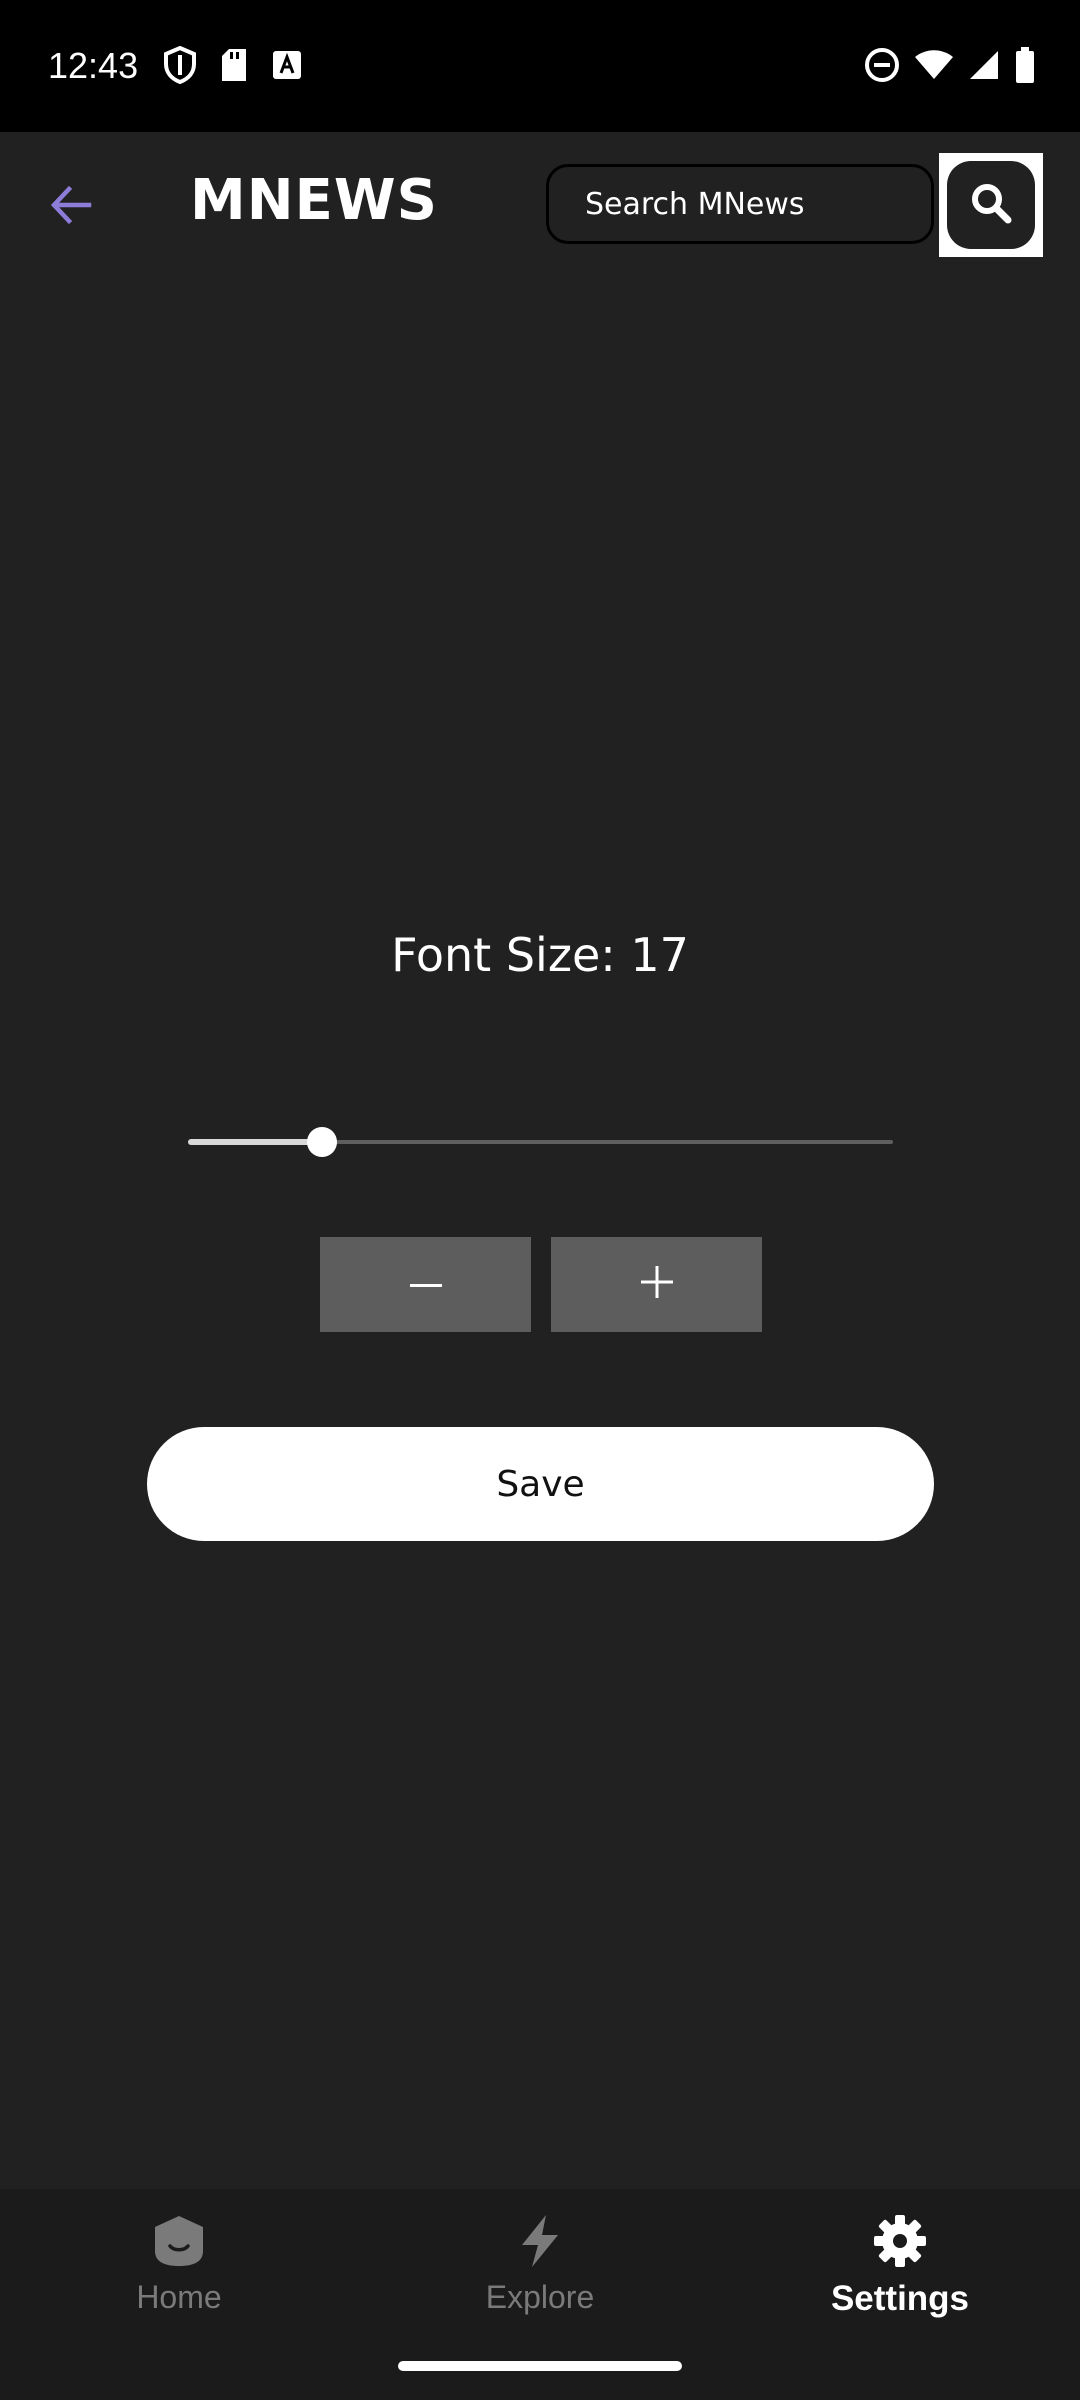 Image resolution: width=1080 pixels, height=2400 pixels. Describe the element at coordinates (882, 65) in the screenshot. I see `do-not-disturb-icon` at that location.